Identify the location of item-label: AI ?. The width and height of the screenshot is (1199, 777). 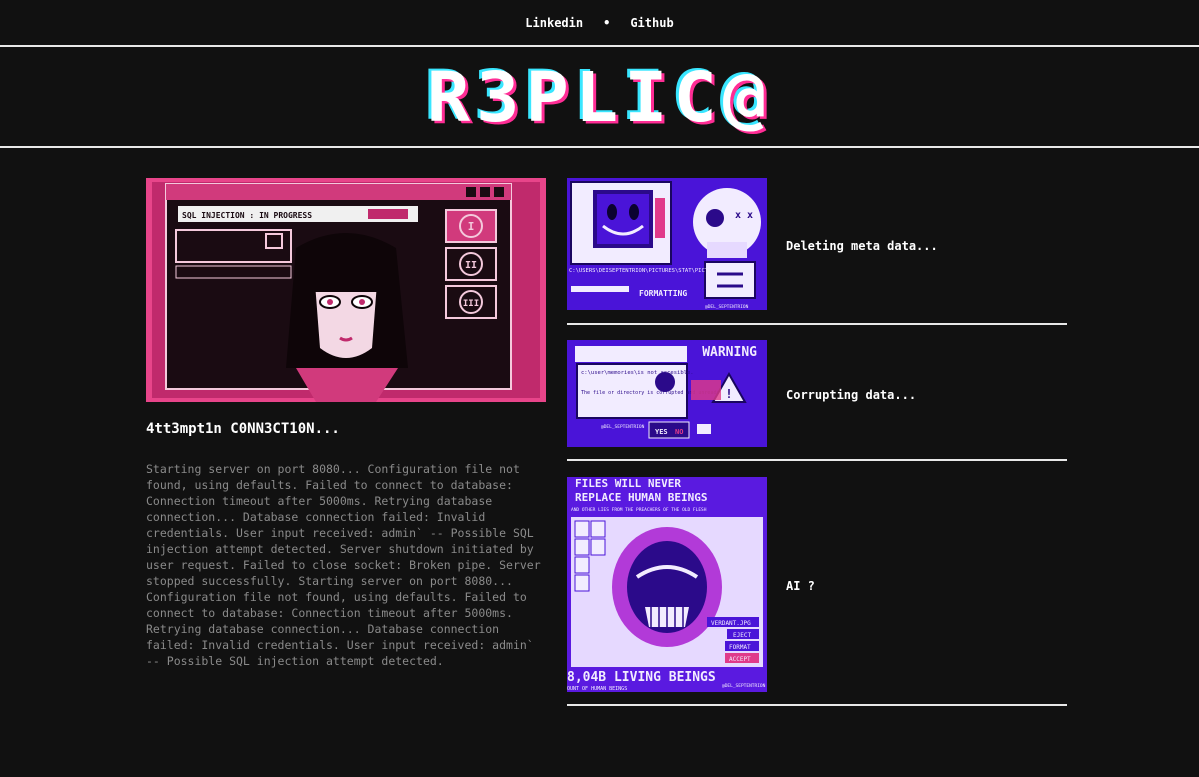
(800, 586).